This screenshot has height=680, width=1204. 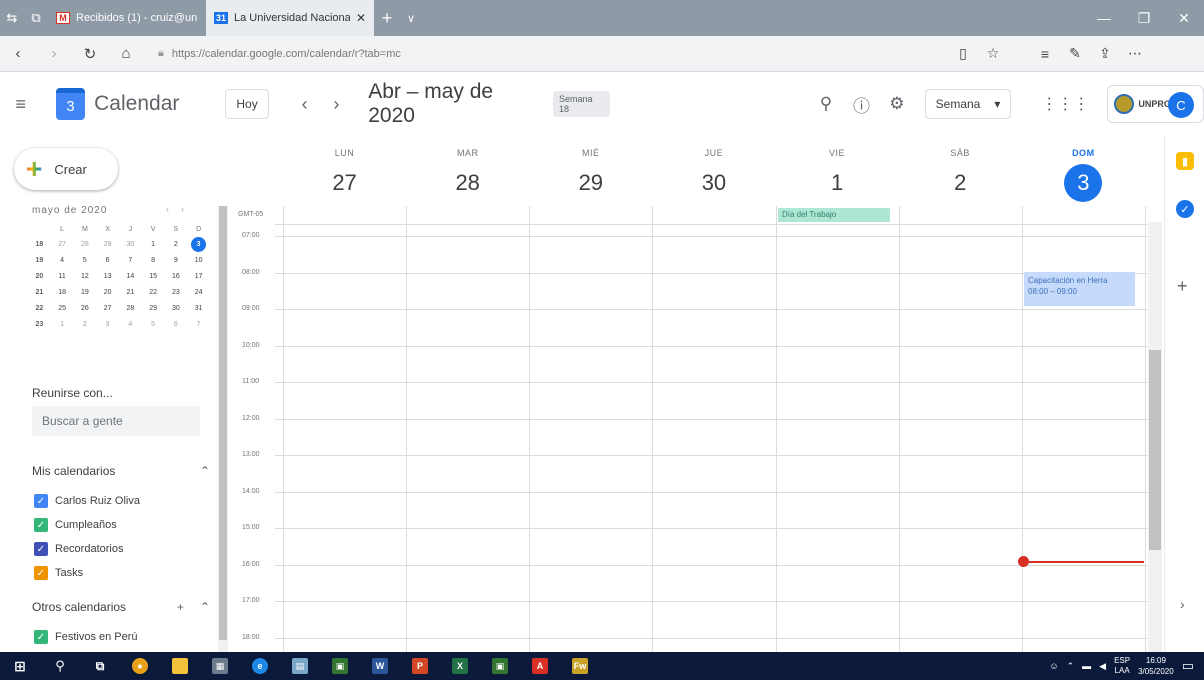 I want to click on settings-gear-icon: ⚙, so click(x=896, y=104).